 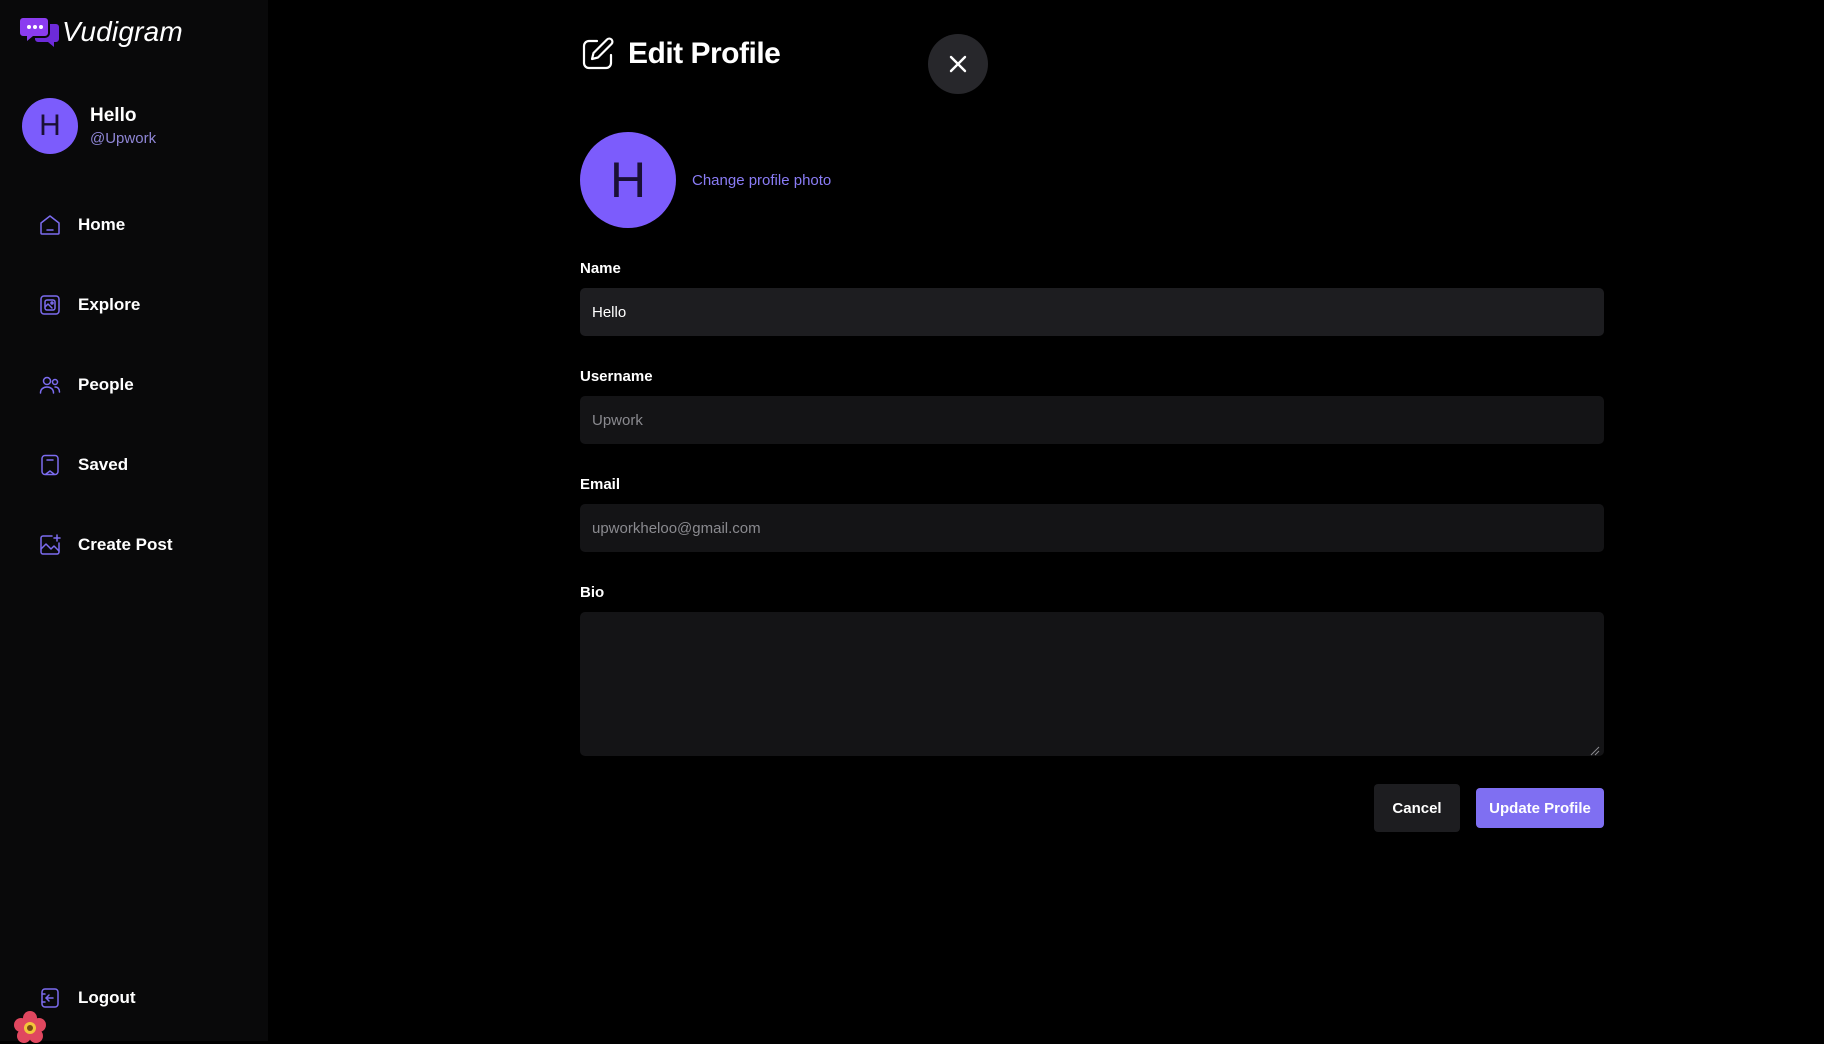 I want to click on logout-button: Logout, so click(x=138, y=998).